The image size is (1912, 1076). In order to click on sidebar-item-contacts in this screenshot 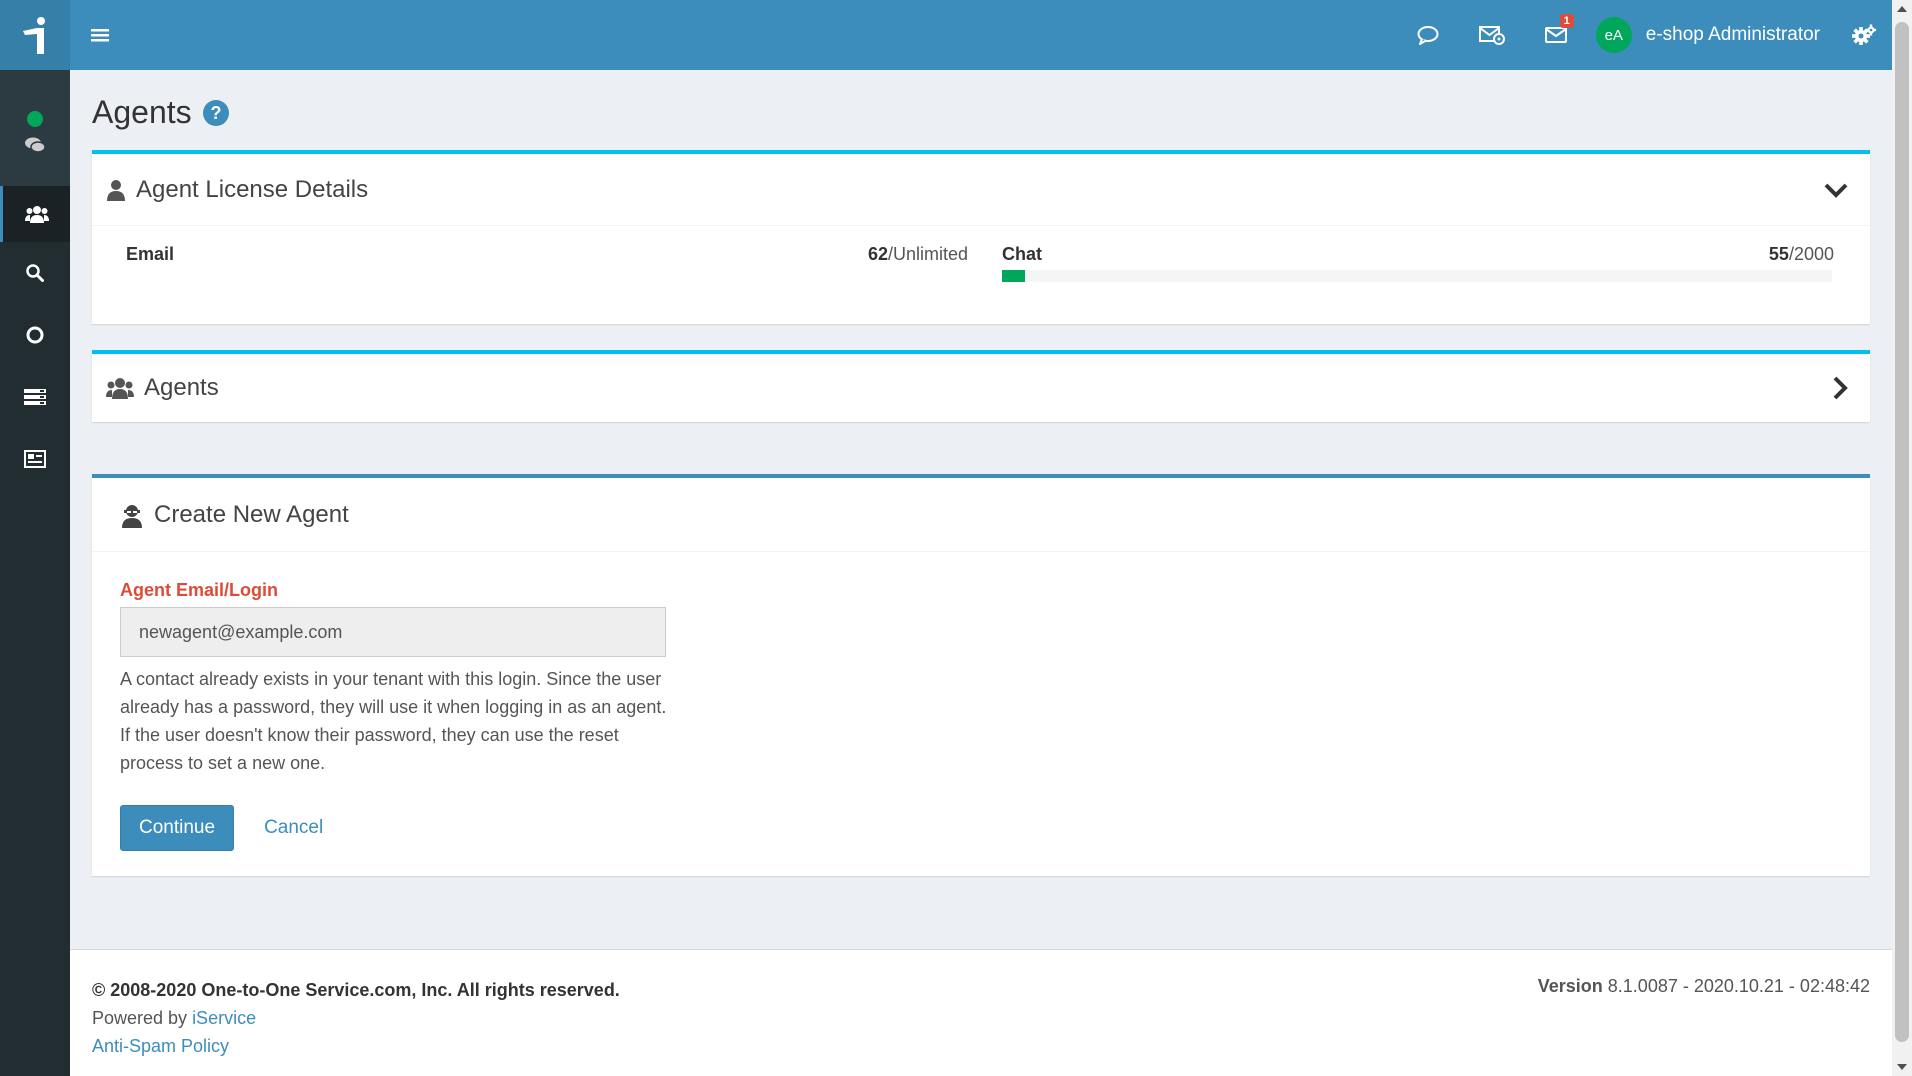, I will do `click(35, 459)`.